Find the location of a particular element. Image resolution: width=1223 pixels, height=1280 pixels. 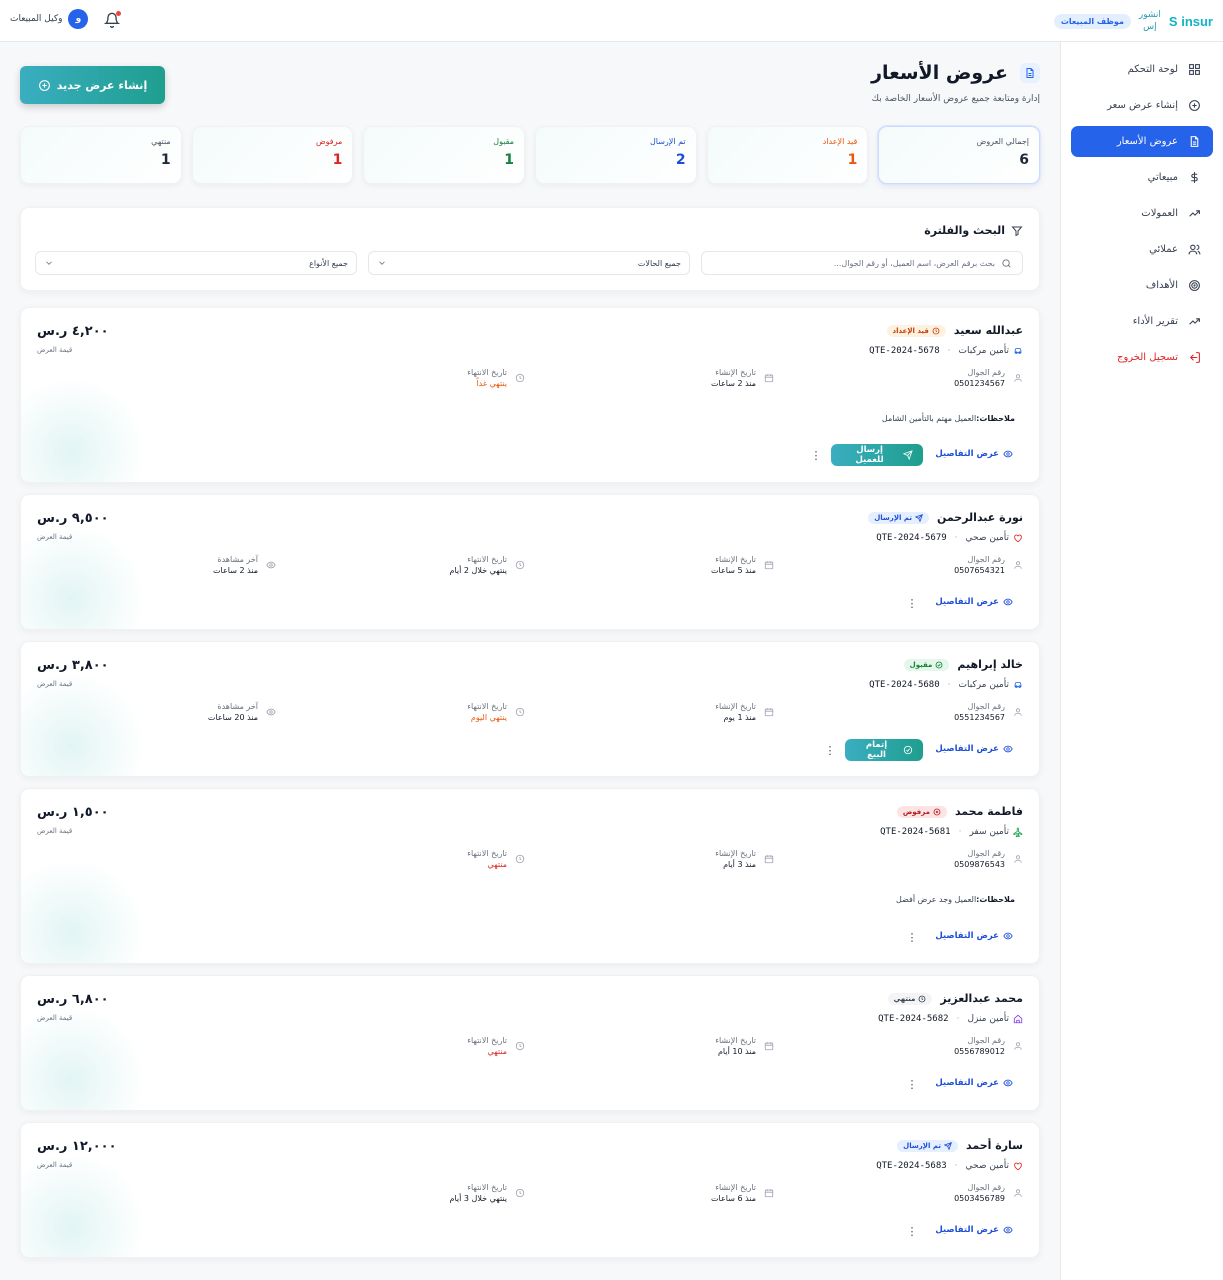

check-circle-icon is located at coordinates (939, 664).